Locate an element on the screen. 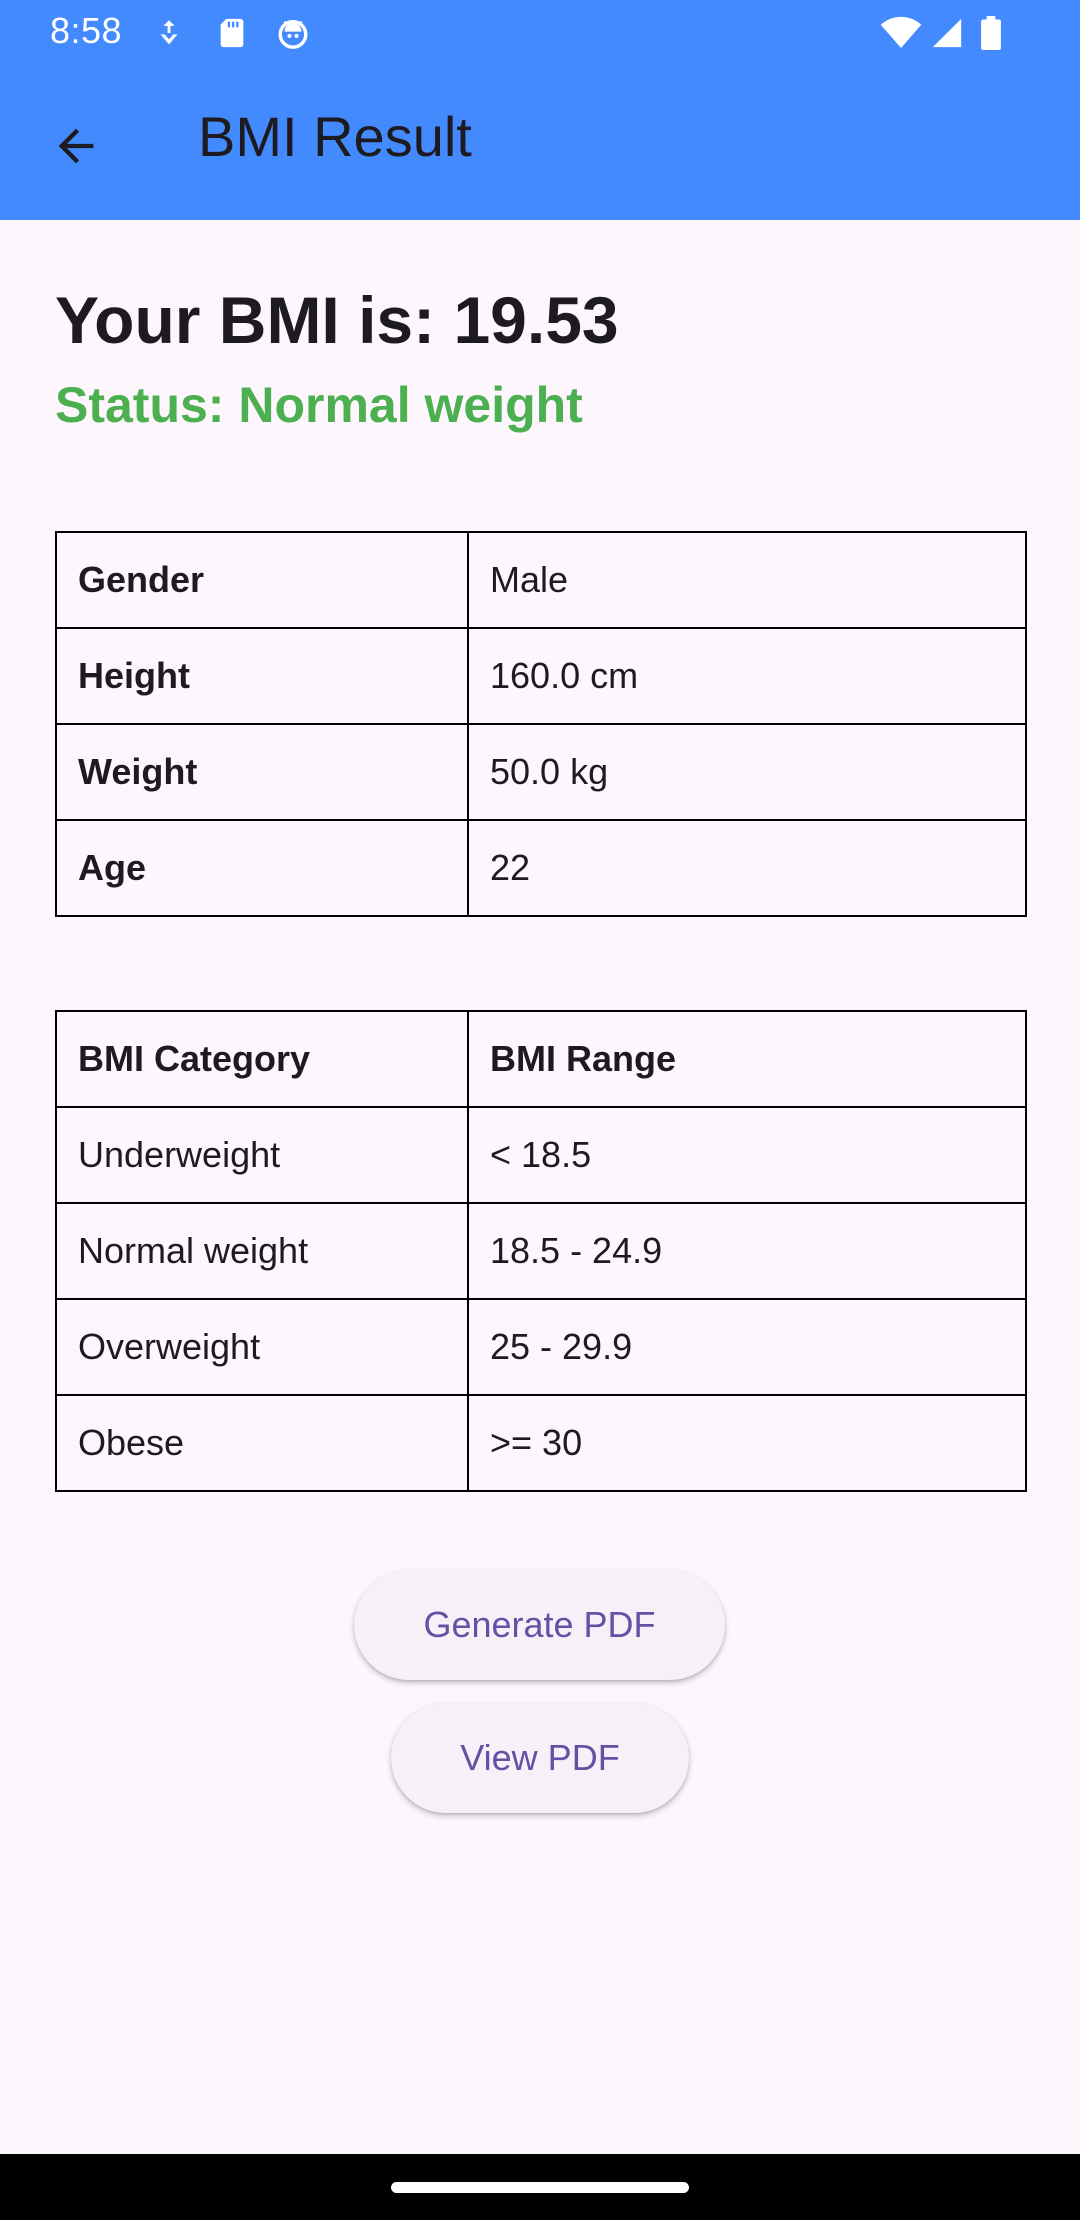  header-bmi-range: BMI Range is located at coordinates (747, 1059).